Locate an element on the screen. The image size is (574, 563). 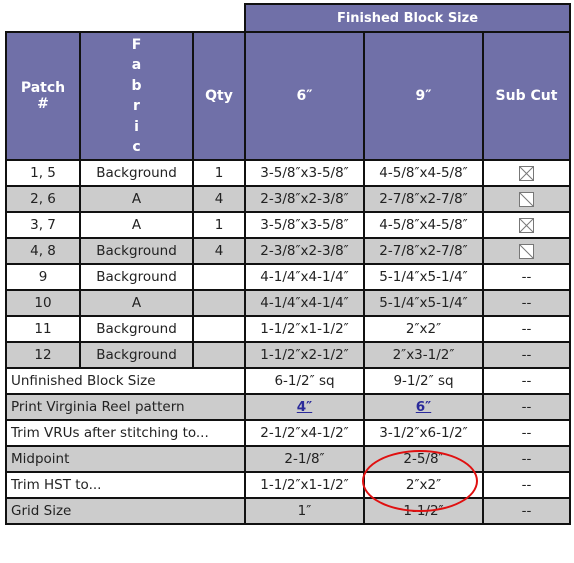
patch-header-line1: Patch is located at coordinates (43, 88).